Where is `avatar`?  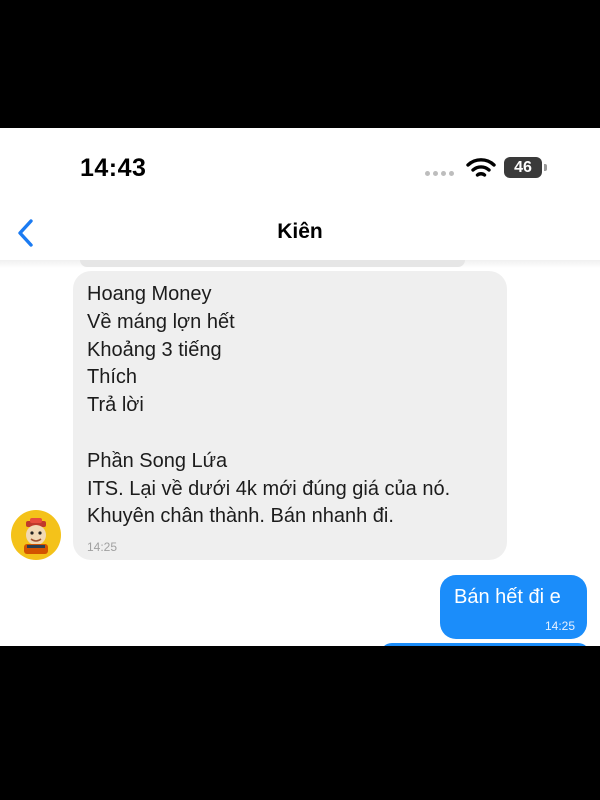
avatar is located at coordinates (36, 535).